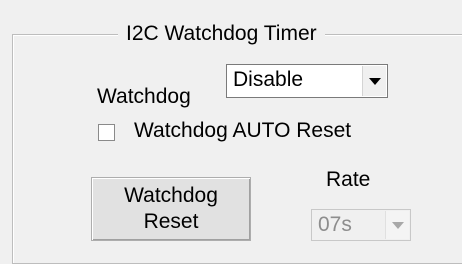 The width and height of the screenshot is (462, 264). I want to click on watchdog-select-dropdown-button, so click(374, 81).